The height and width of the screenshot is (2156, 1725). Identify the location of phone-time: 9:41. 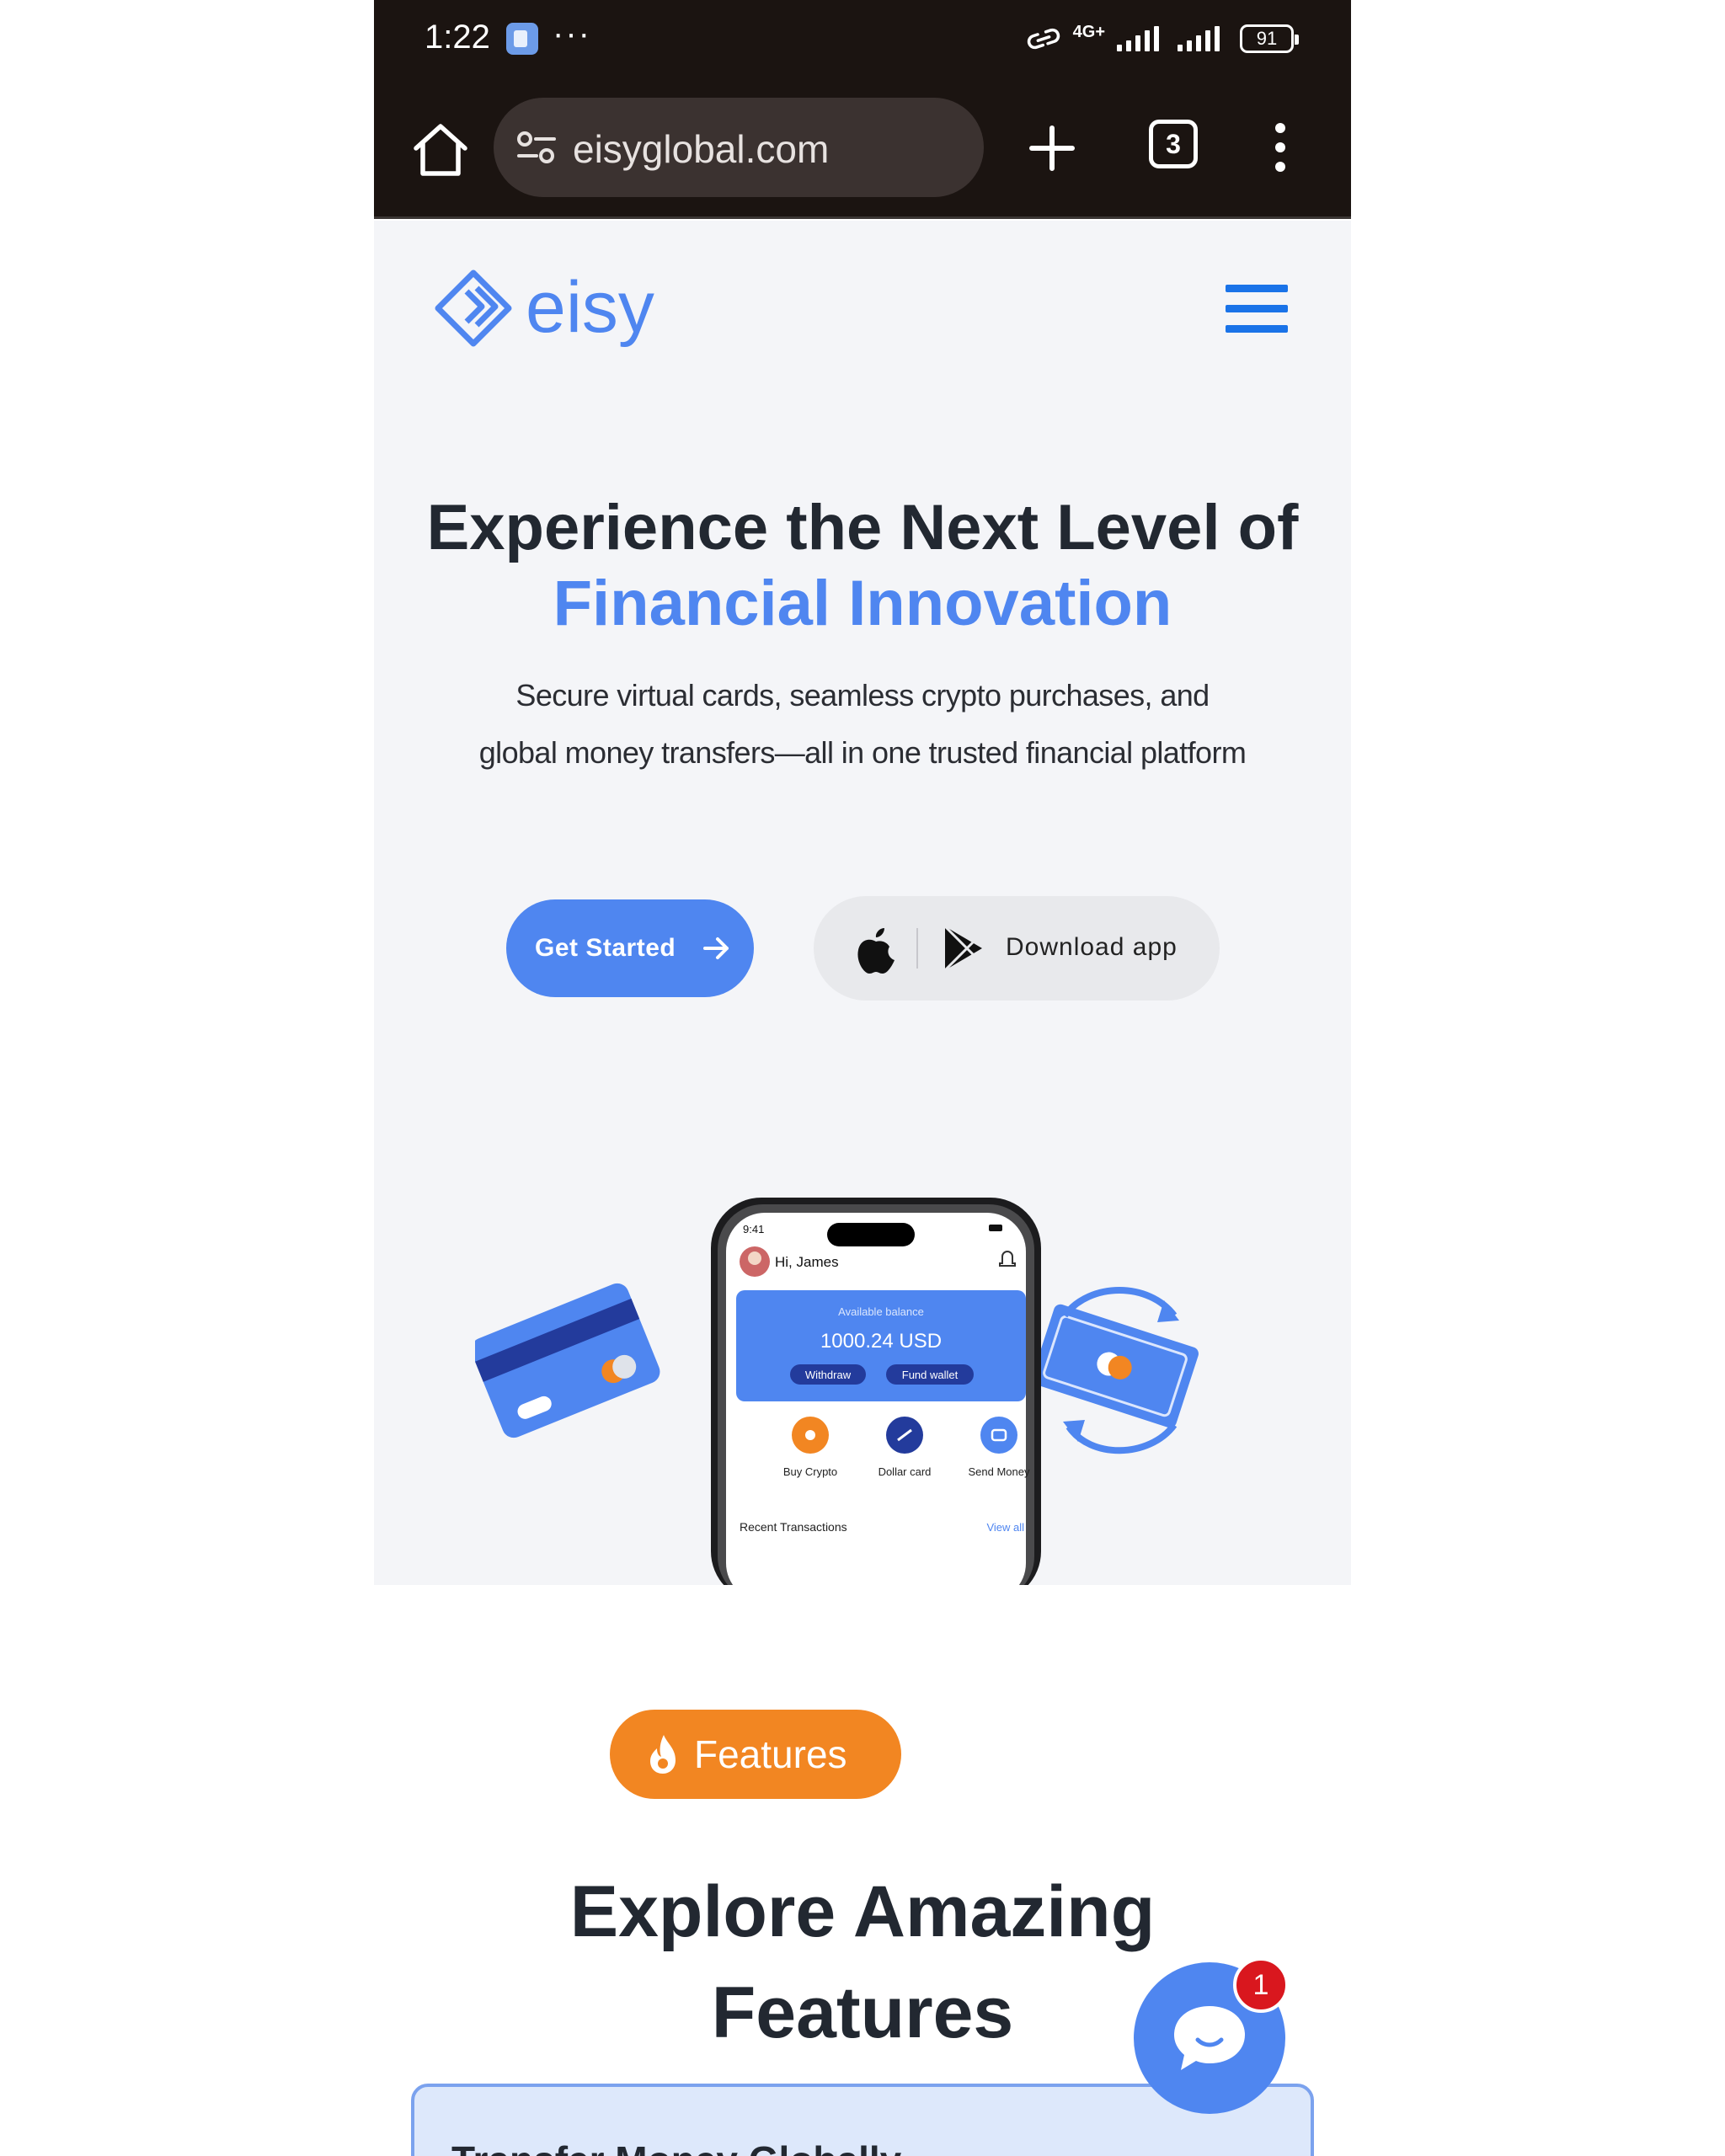
(753, 1229).